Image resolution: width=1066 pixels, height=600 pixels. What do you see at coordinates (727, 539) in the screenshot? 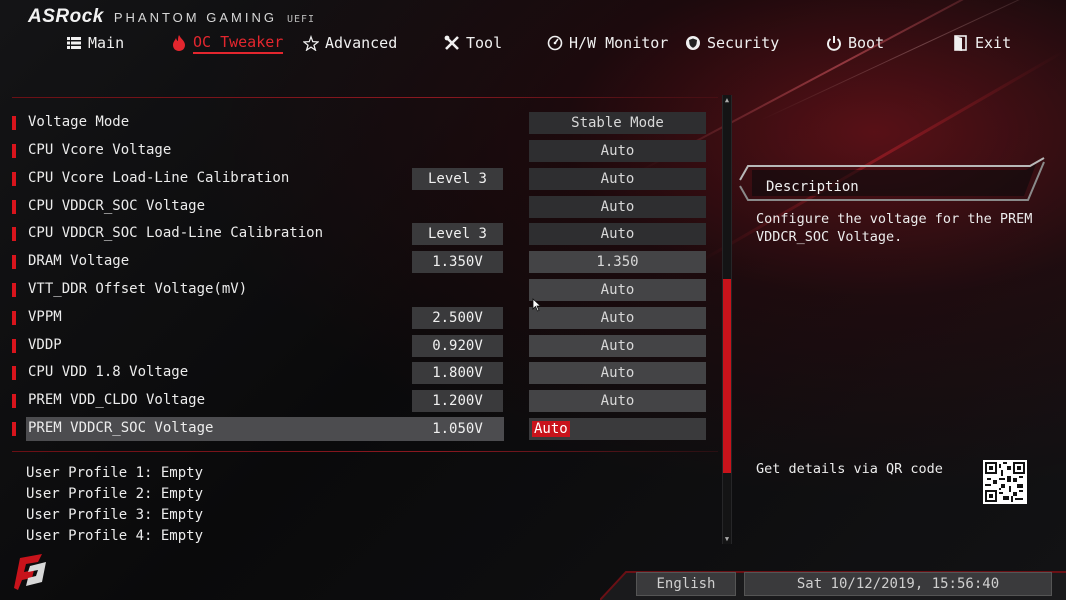
I see `scroll-down-arrow-icon: ▼` at bounding box center [727, 539].